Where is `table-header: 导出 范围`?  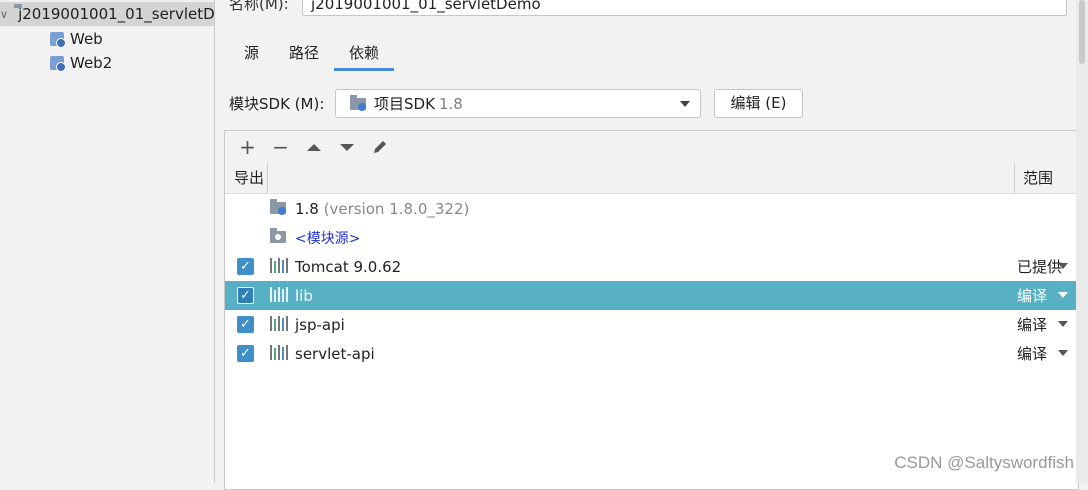
table-header: 导出 范围 is located at coordinates (651, 178).